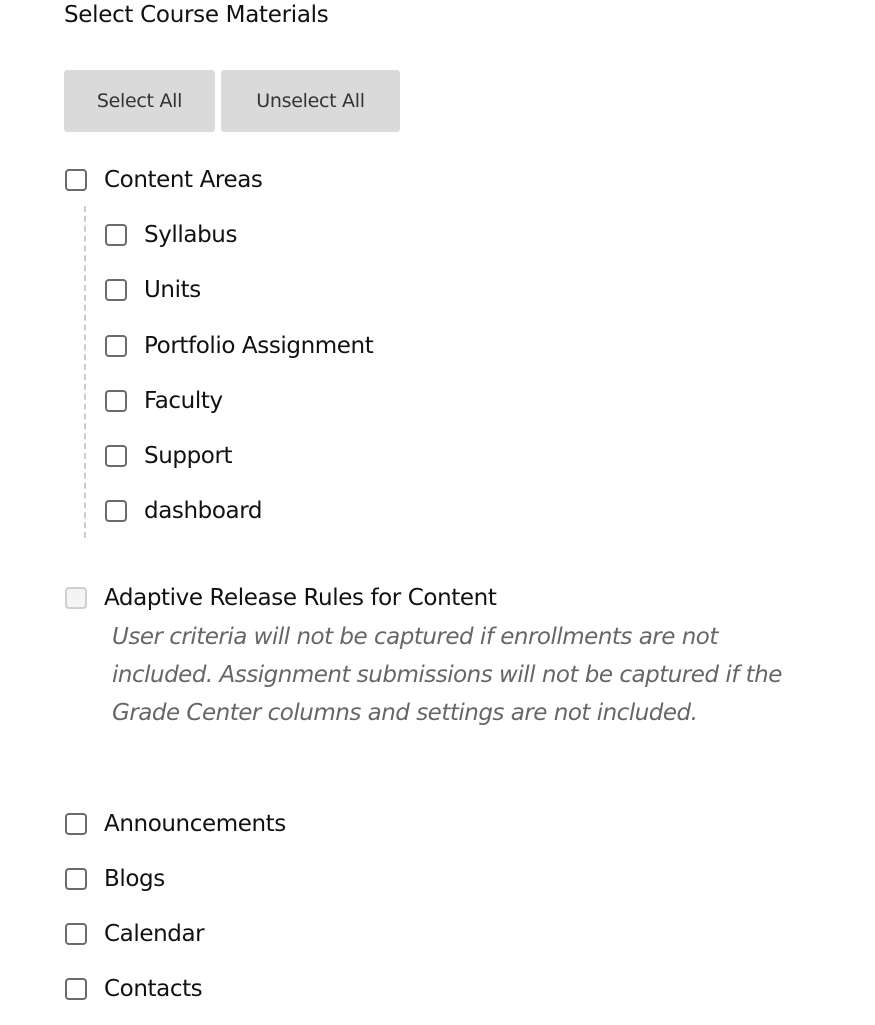  Describe the element at coordinates (76, 989) in the screenshot. I see `contacts-checkbox` at that location.